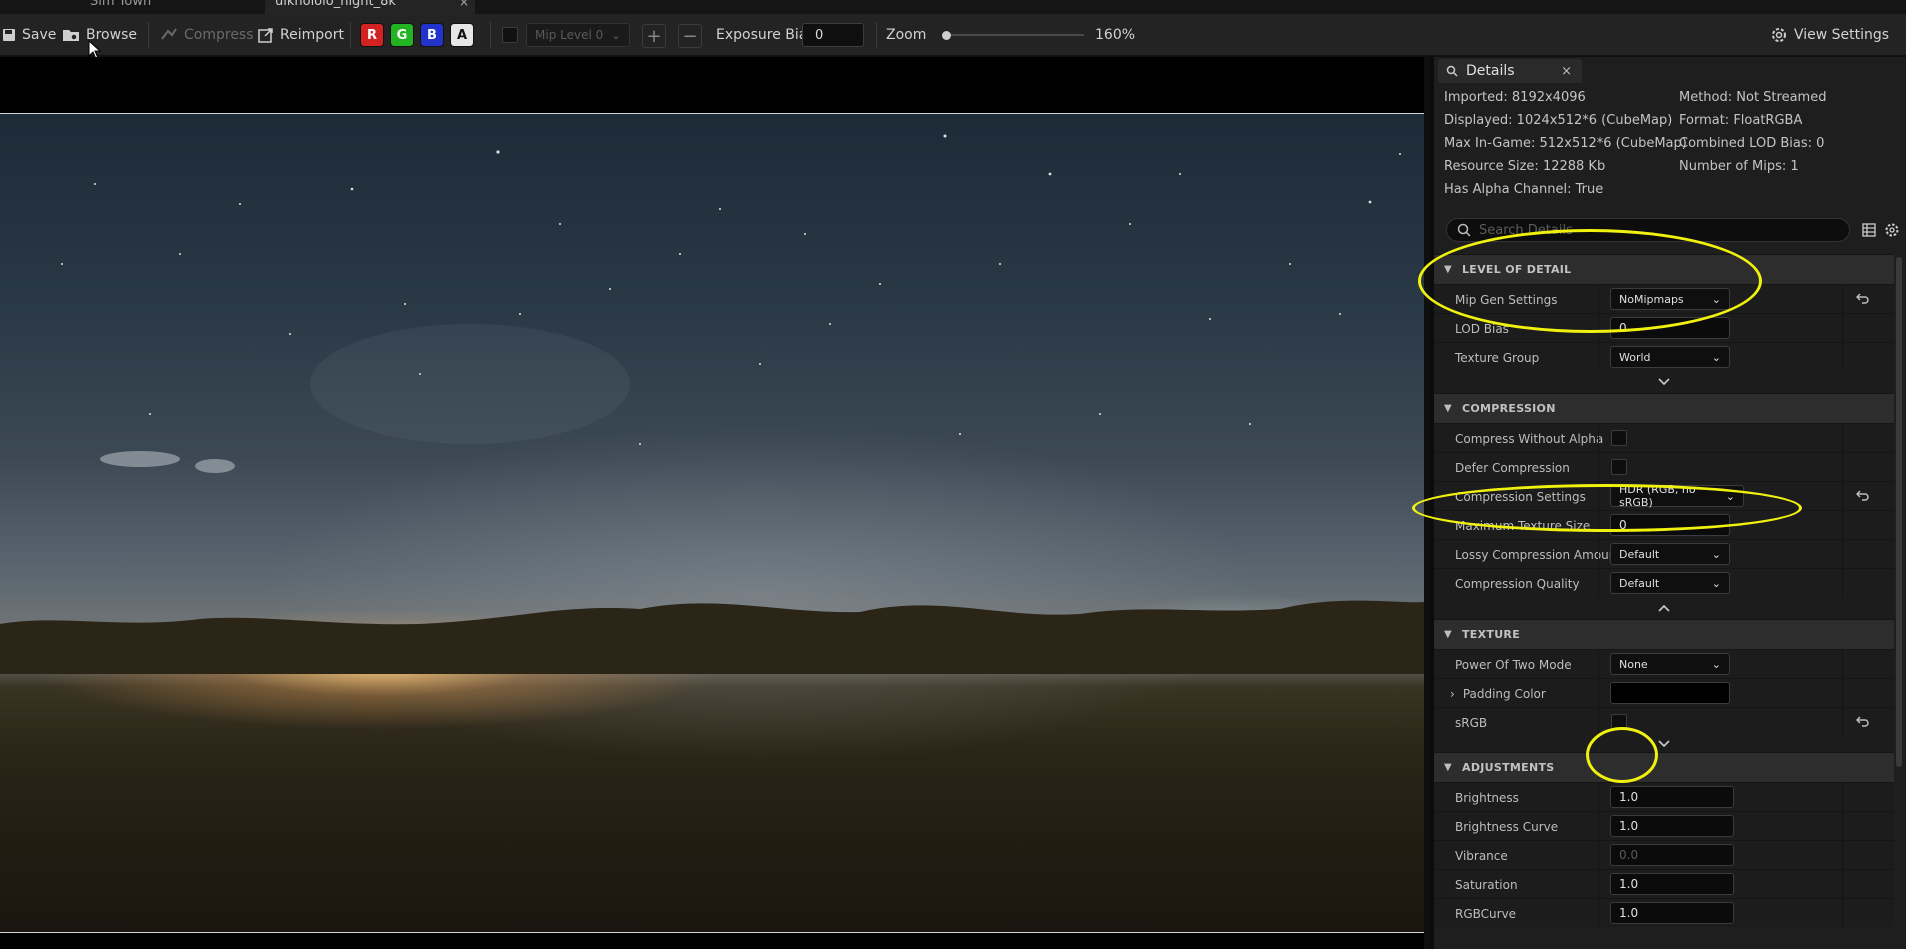  I want to click on channel-red-toggle: R, so click(372, 35).